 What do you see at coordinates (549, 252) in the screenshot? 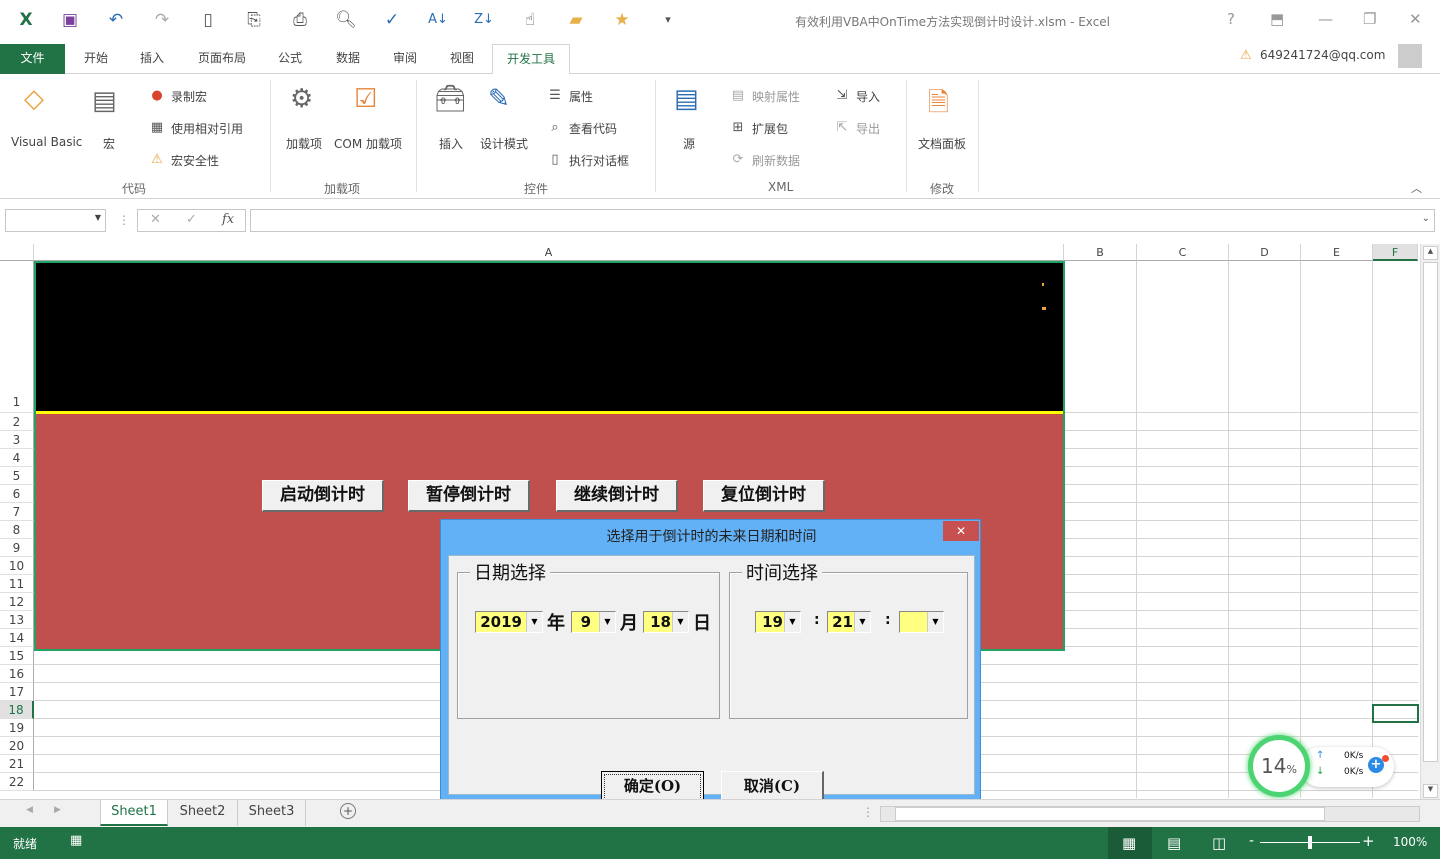
I see `column-header-a: A` at bounding box center [549, 252].